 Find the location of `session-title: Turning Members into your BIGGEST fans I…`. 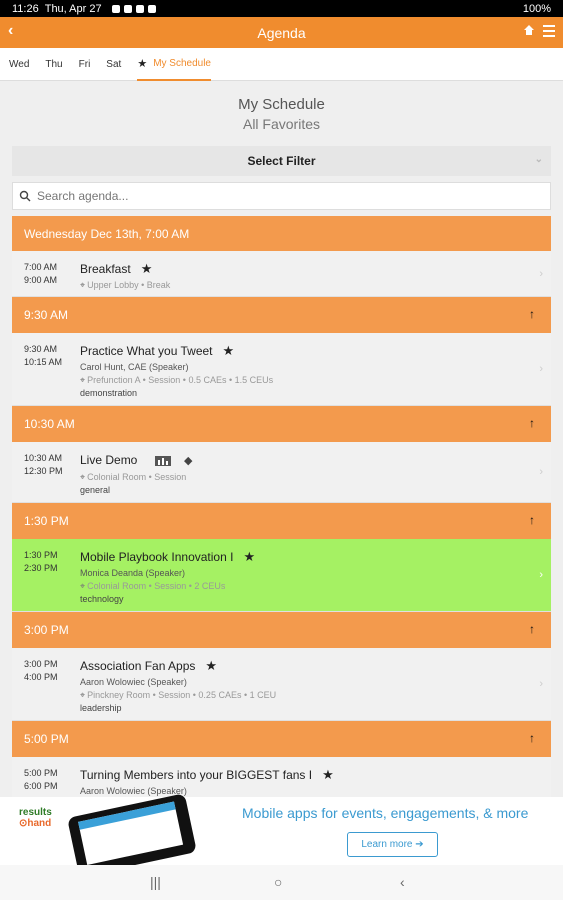

session-title: Turning Members into your BIGGEST fans I… is located at coordinates (207, 774).